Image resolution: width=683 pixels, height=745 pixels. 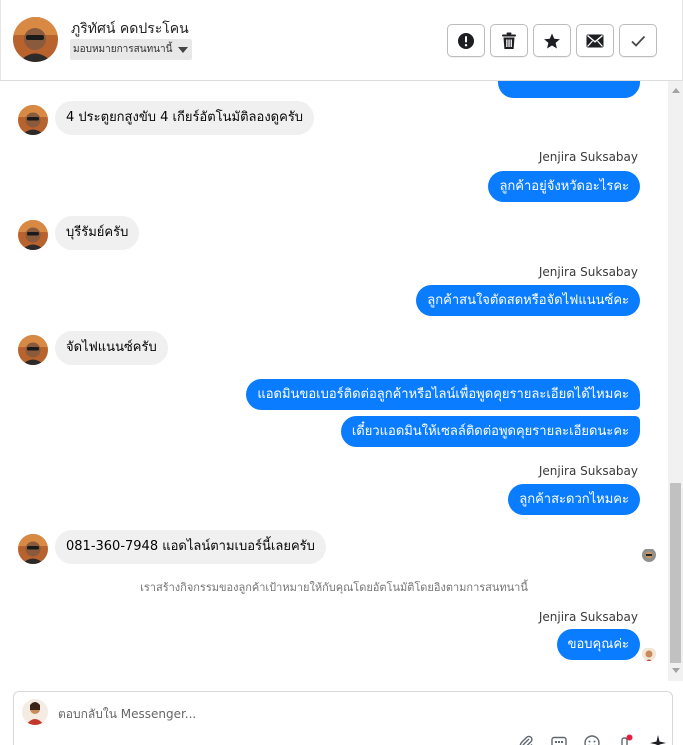 I want to click on conversation-actions, so click(x=552, y=40).